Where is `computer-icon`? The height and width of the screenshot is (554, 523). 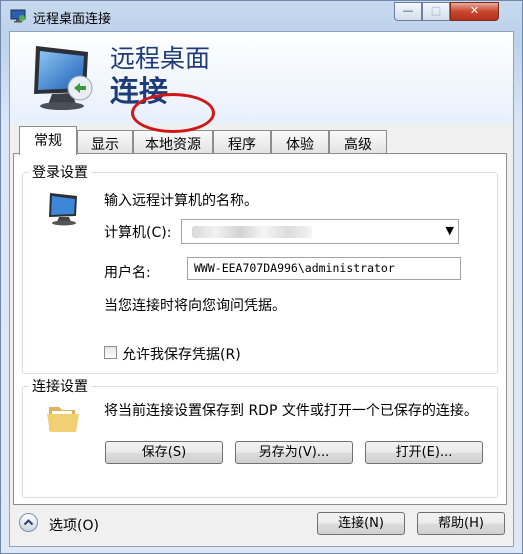 computer-icon is located at coordinates (63, 209).